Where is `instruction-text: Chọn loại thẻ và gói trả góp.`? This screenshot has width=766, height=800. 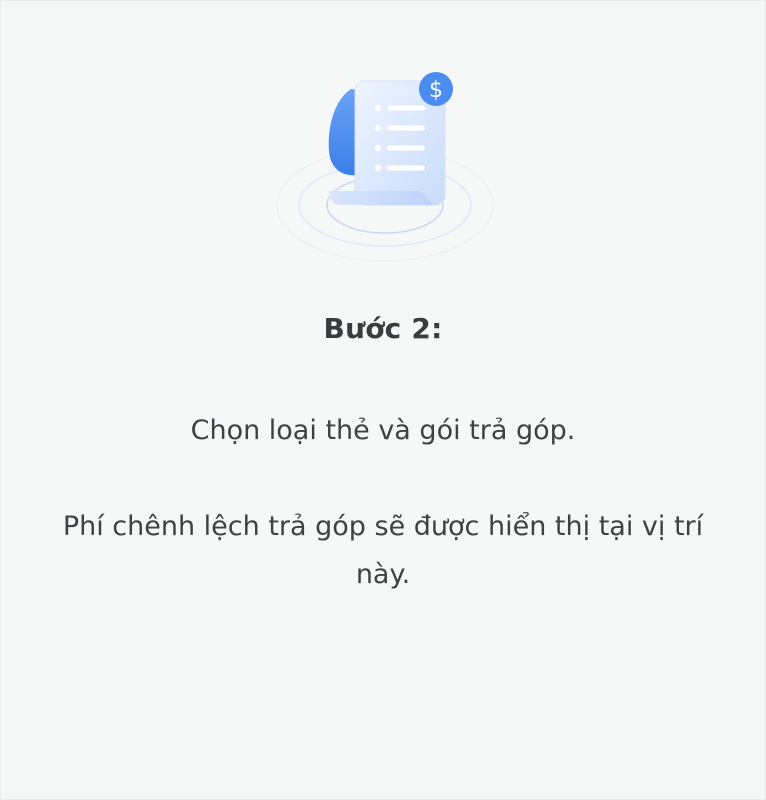
instruction-text: Chọn loại thẻ và gói trả góp. is located at coordinates (383, 430).